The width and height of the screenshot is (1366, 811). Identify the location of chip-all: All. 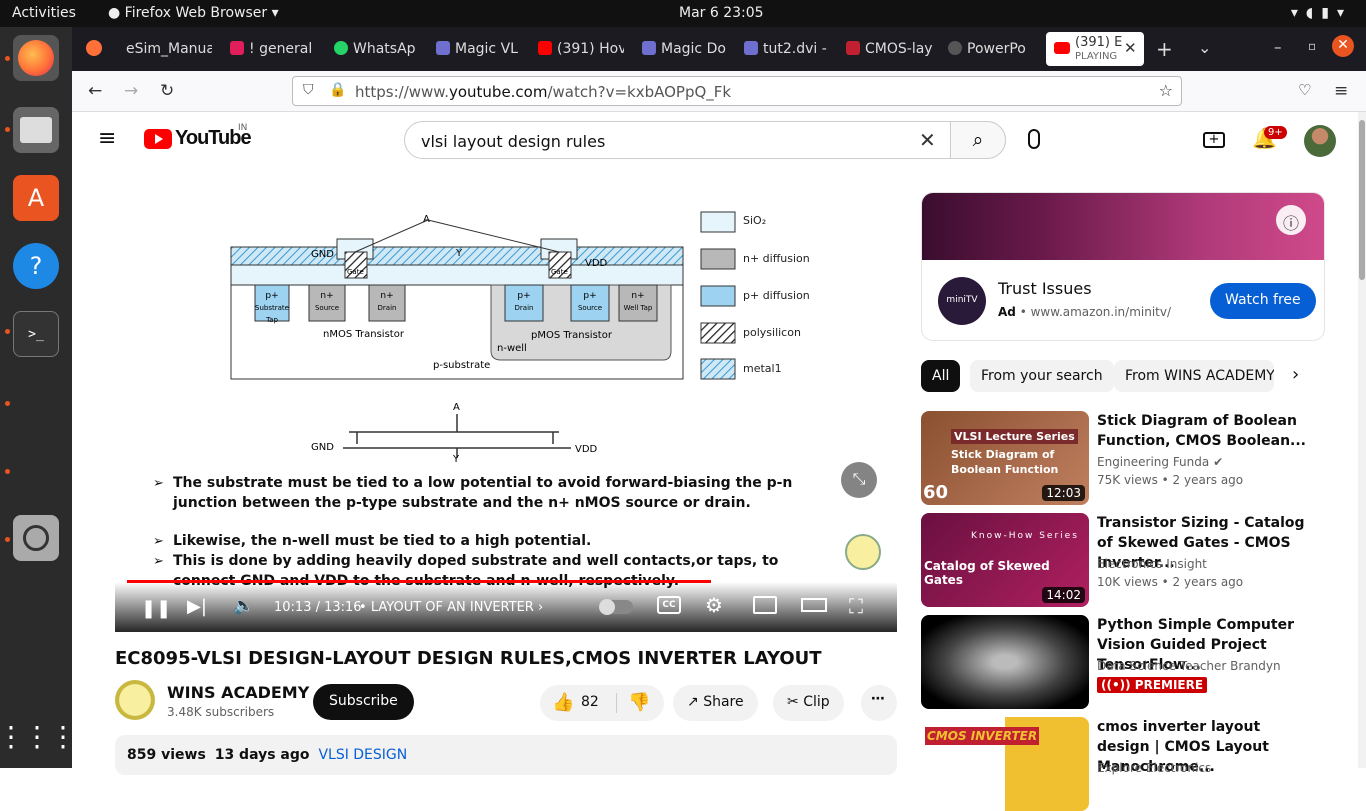
(941, 376).